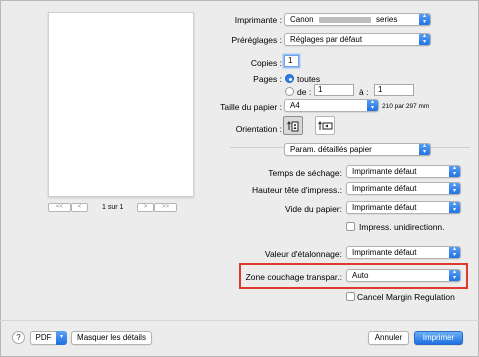  I want to click on landscape-orientation-button, so click(325, 125).